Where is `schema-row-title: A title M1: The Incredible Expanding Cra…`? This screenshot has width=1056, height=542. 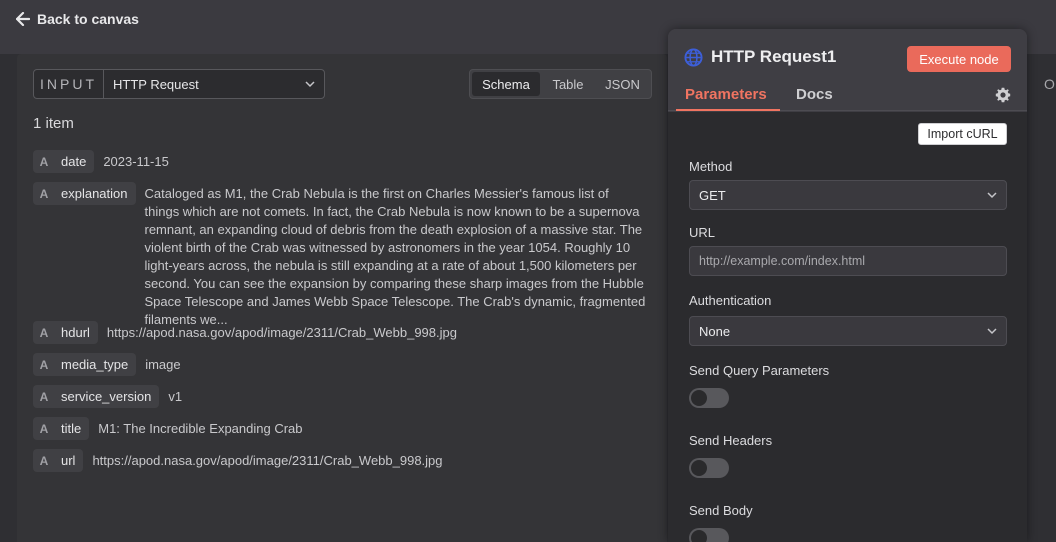
schema-row-title: A title M1: The Incredible Expanding Cra… is located at coordinates (168, 428).